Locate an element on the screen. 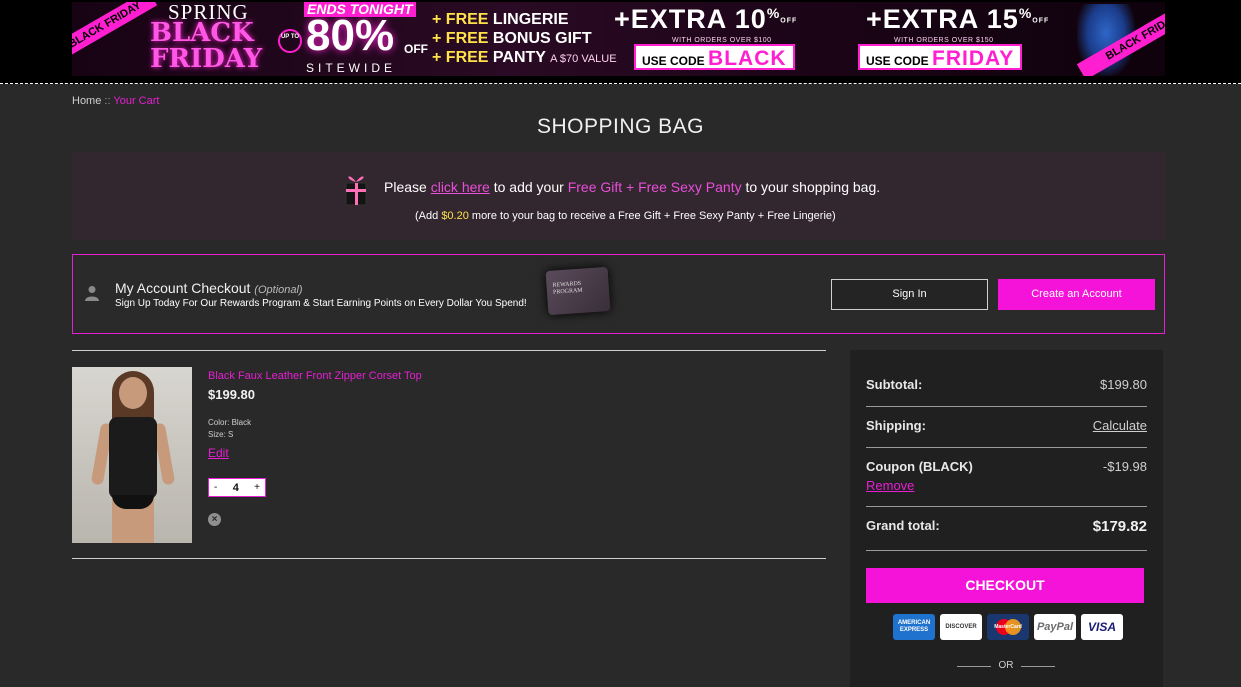 The image size is (1241, 687). subtotal-value: $199.80 is located at coordinates (1123, 384).